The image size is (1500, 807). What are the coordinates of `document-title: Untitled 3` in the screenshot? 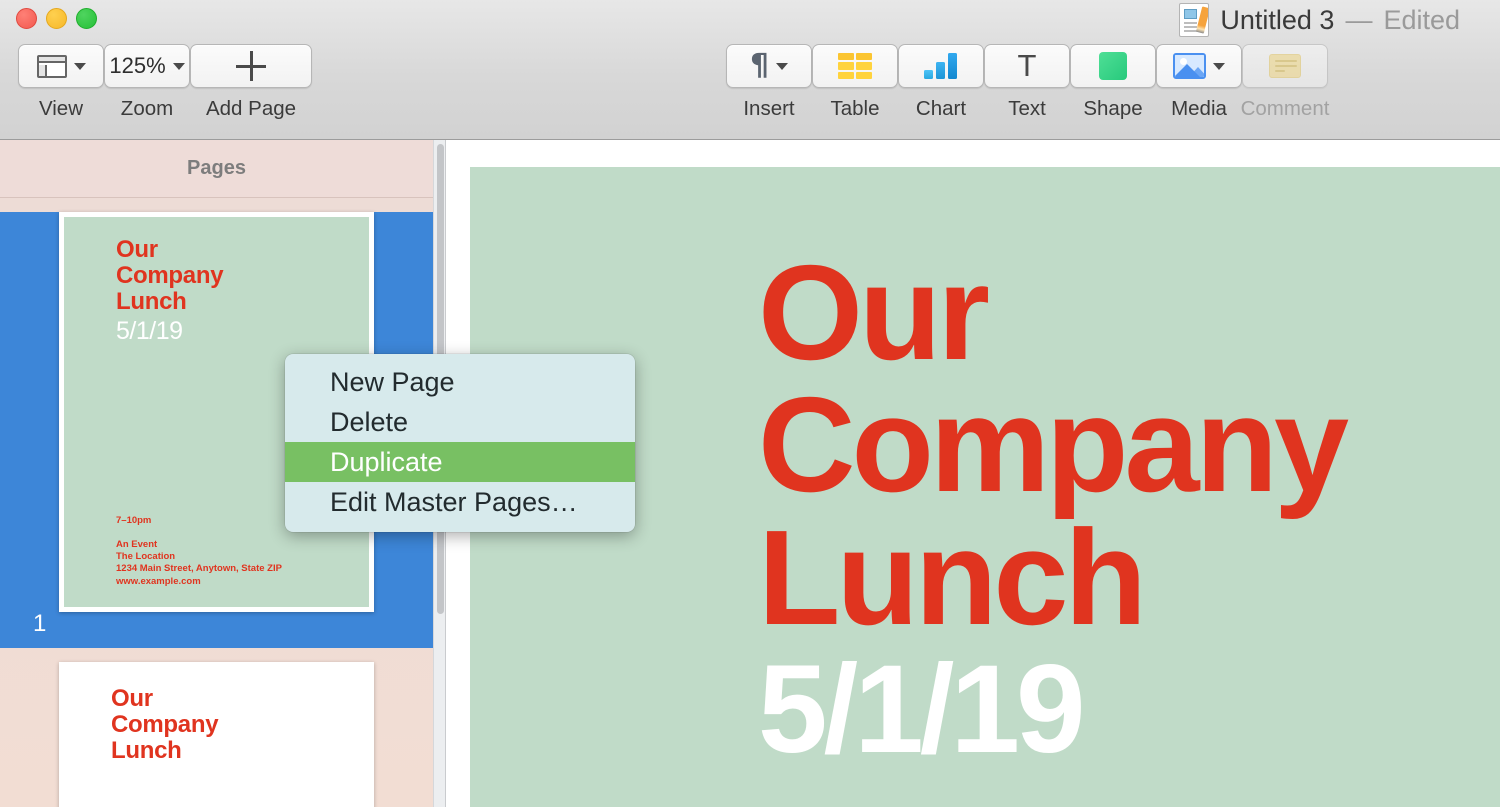 It's located at (1277, 20).